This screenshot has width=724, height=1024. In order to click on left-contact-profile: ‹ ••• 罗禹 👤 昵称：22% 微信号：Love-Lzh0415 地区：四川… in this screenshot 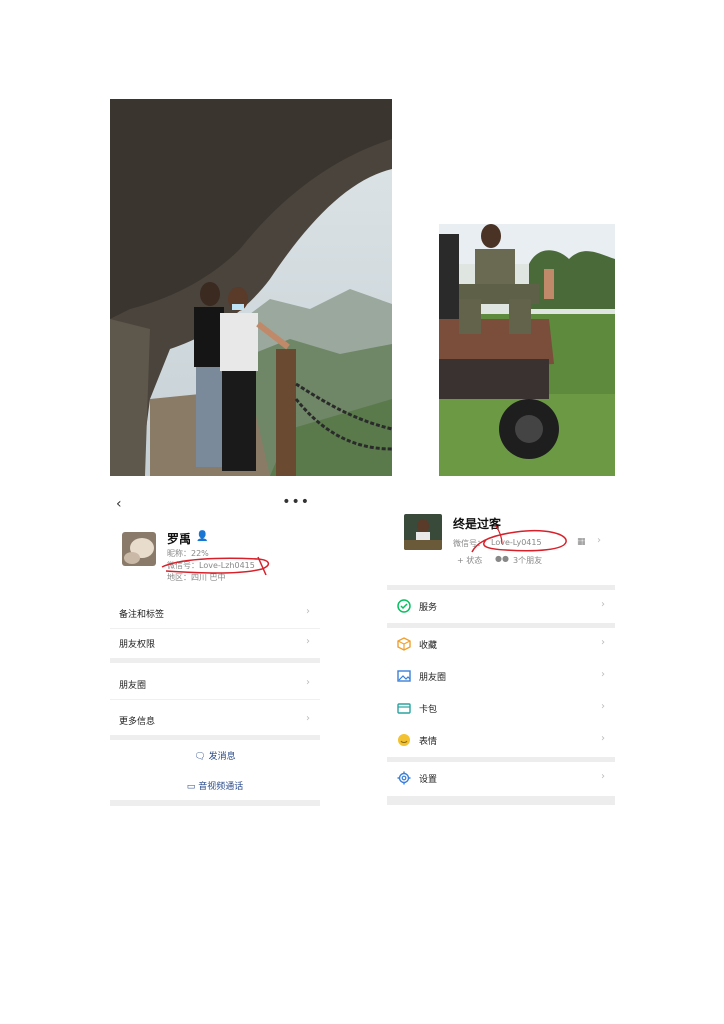, I will do `click(215, 649)`.